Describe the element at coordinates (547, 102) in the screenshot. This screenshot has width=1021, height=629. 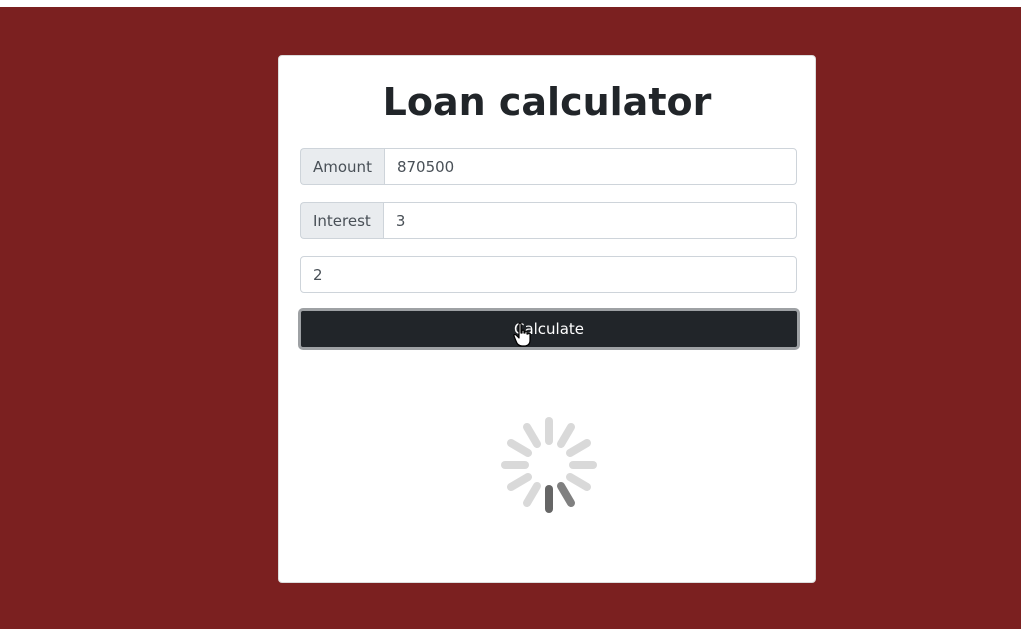
I see `page-title: Loan calculator` at that location.